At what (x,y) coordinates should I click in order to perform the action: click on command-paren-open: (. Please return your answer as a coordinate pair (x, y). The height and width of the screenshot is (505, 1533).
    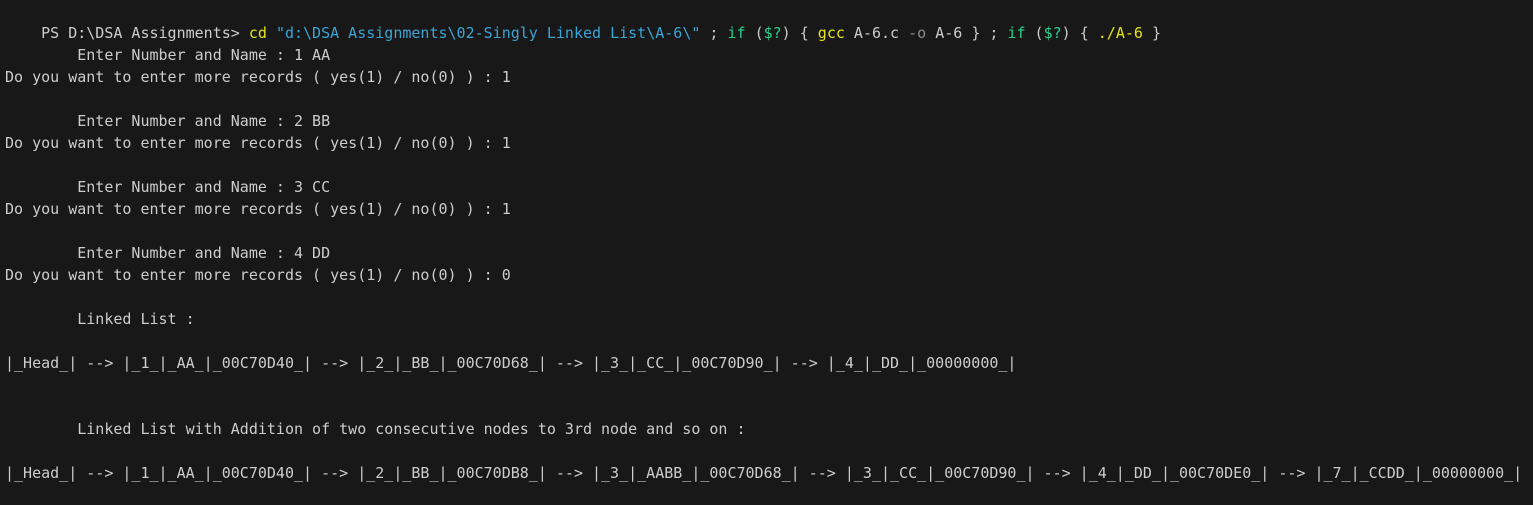
    Looking at the image, I should click on (754, 33).